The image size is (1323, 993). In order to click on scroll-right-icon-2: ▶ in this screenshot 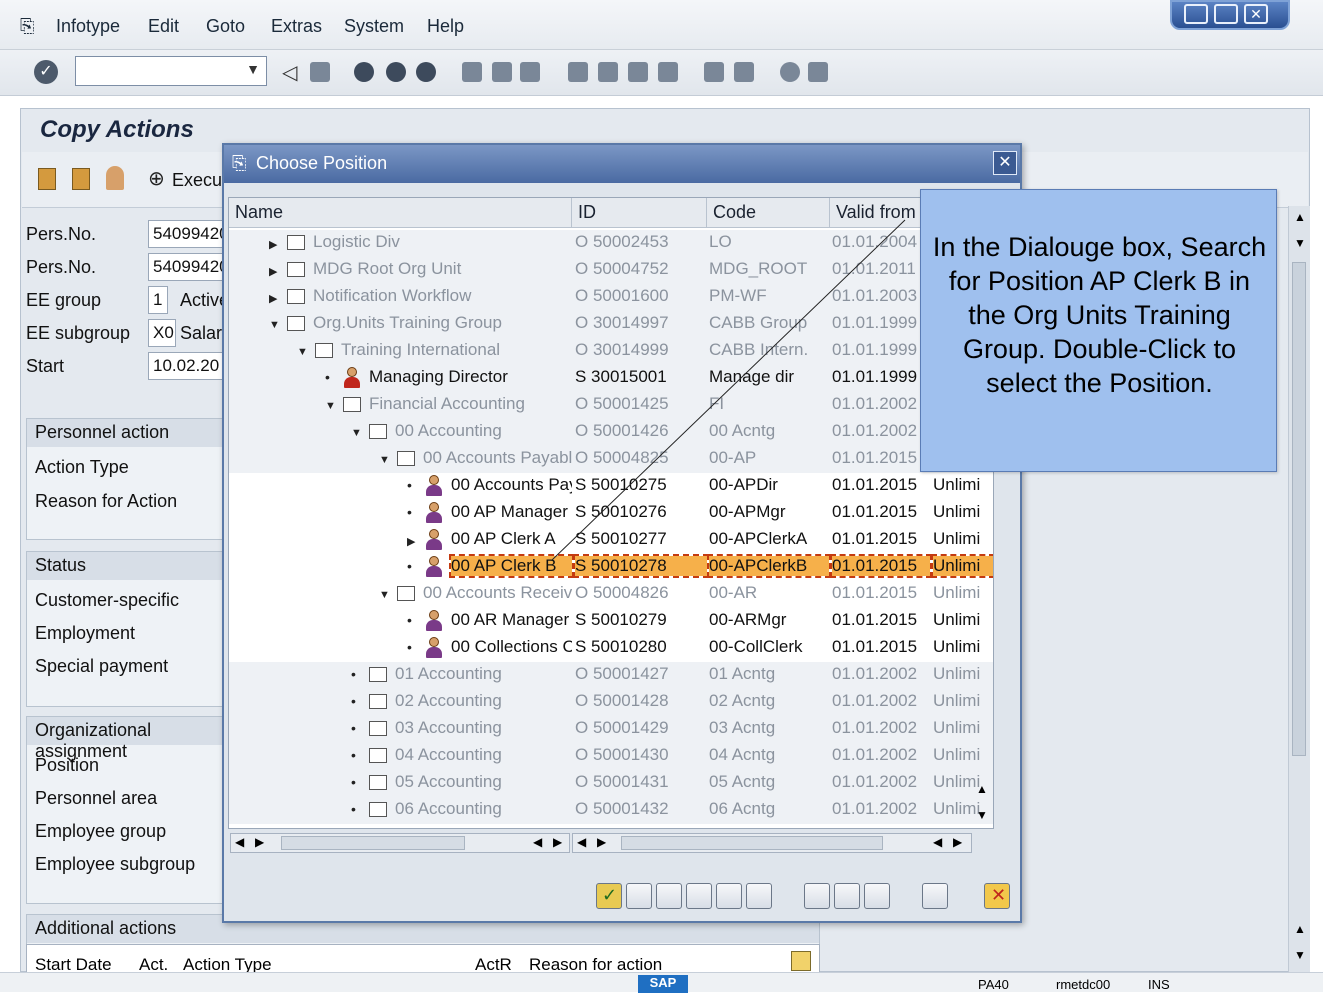, I will do `click(557, 842)`.